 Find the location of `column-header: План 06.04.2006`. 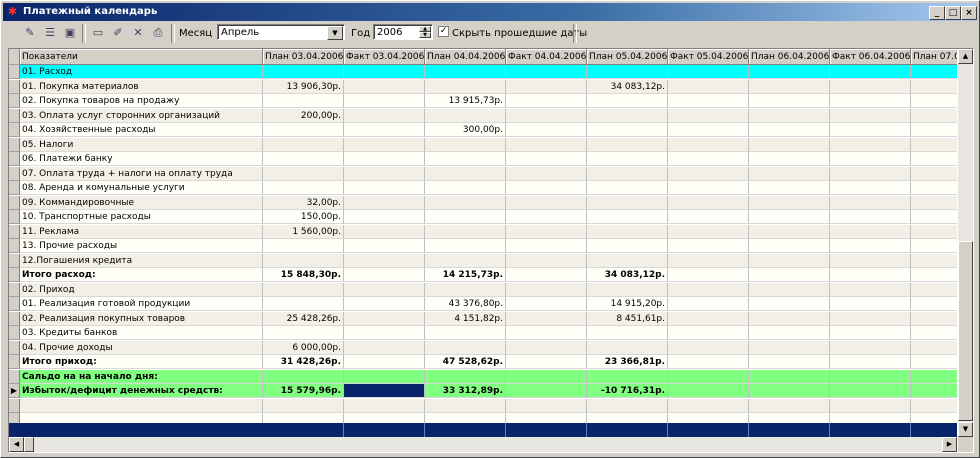

column-header: План 06.04.2006 is located at coordinates (789, 57).